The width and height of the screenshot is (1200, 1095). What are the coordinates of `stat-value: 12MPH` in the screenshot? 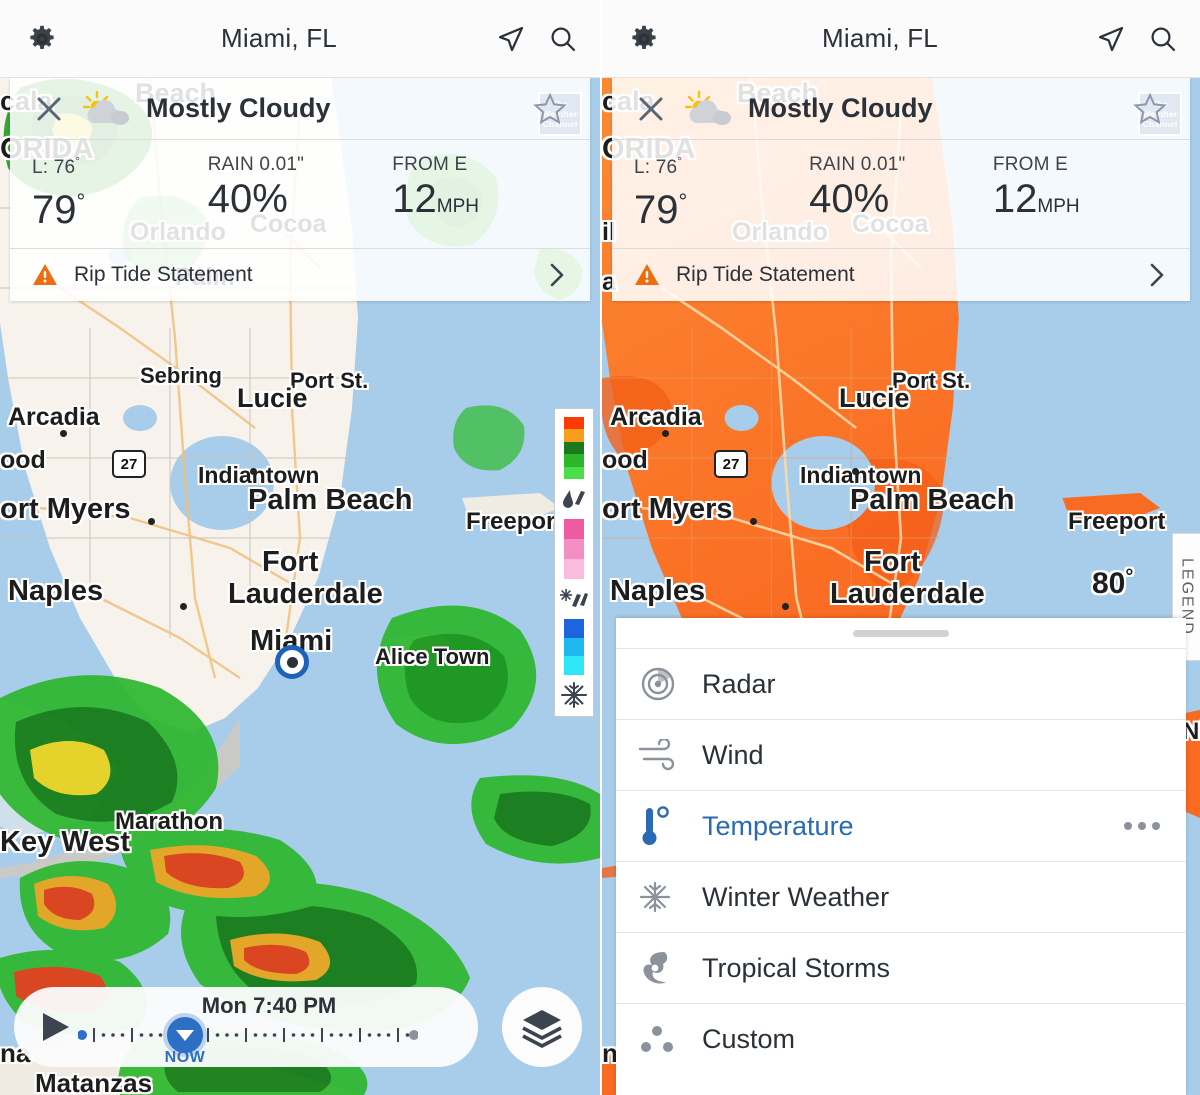 It's located at (435, 199).